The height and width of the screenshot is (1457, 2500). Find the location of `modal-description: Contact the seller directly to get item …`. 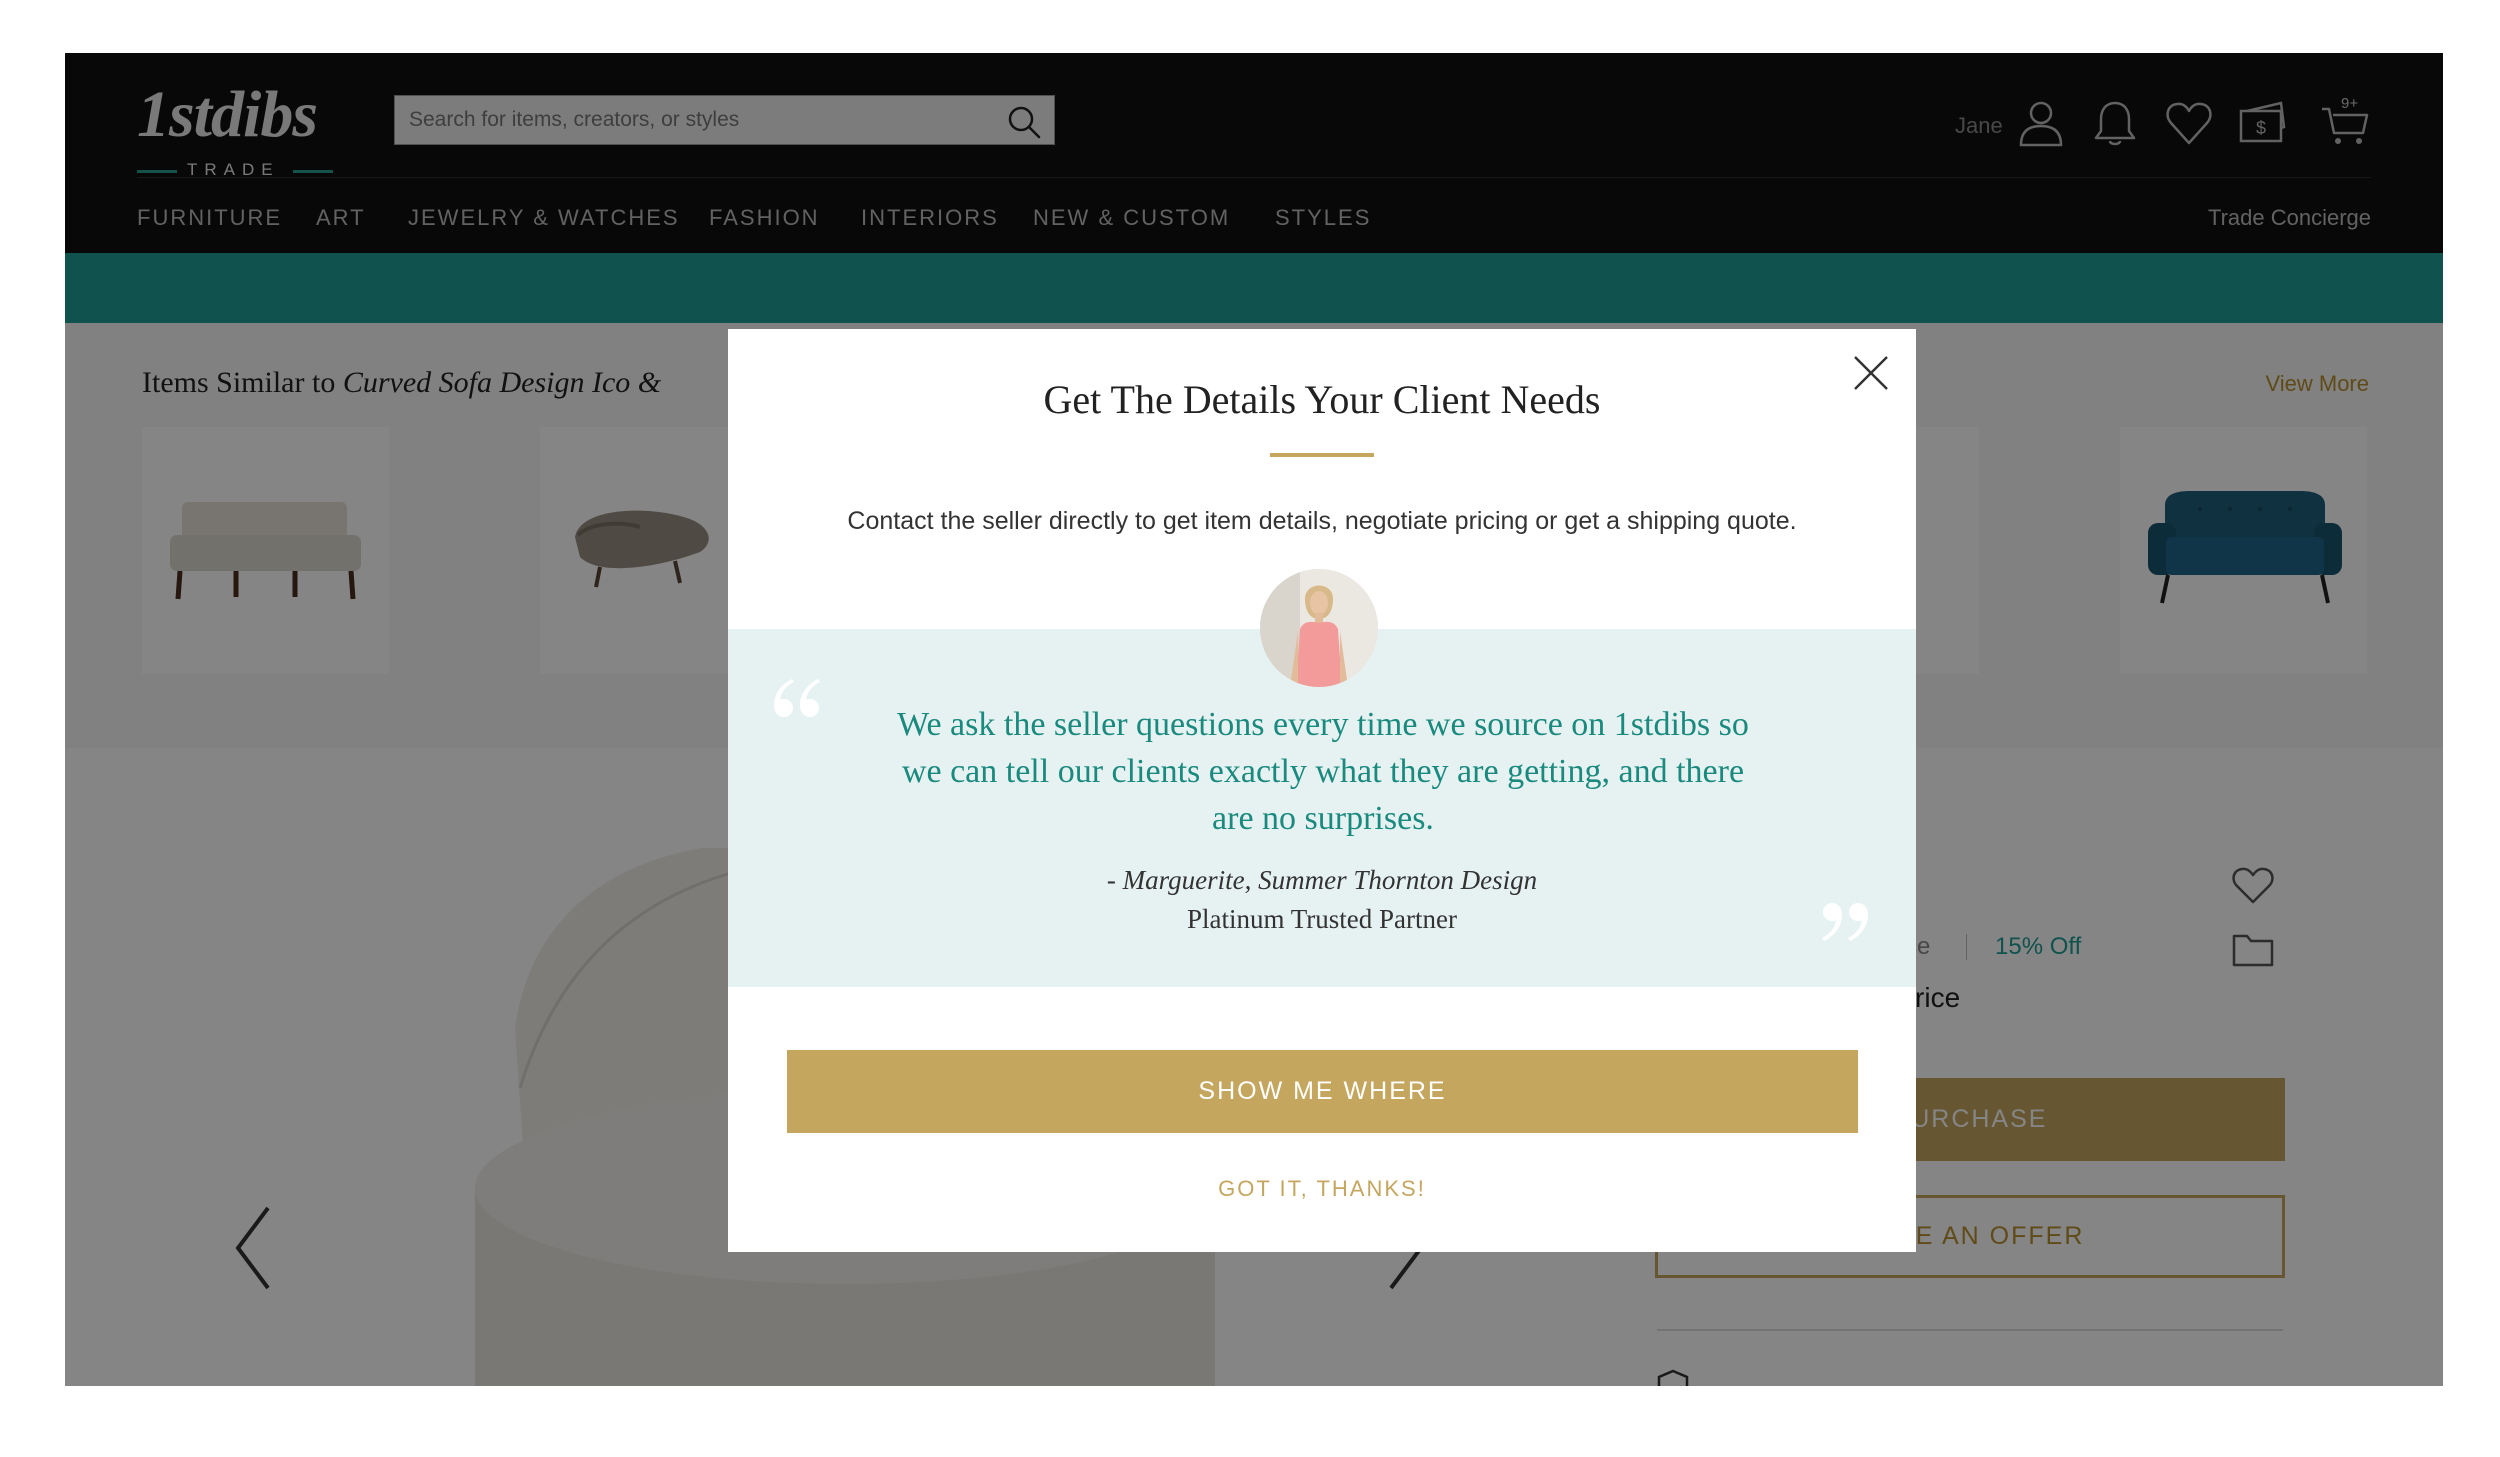

modal-description: Contact the seller directly to get item … is located at coordinates (1322, 521).